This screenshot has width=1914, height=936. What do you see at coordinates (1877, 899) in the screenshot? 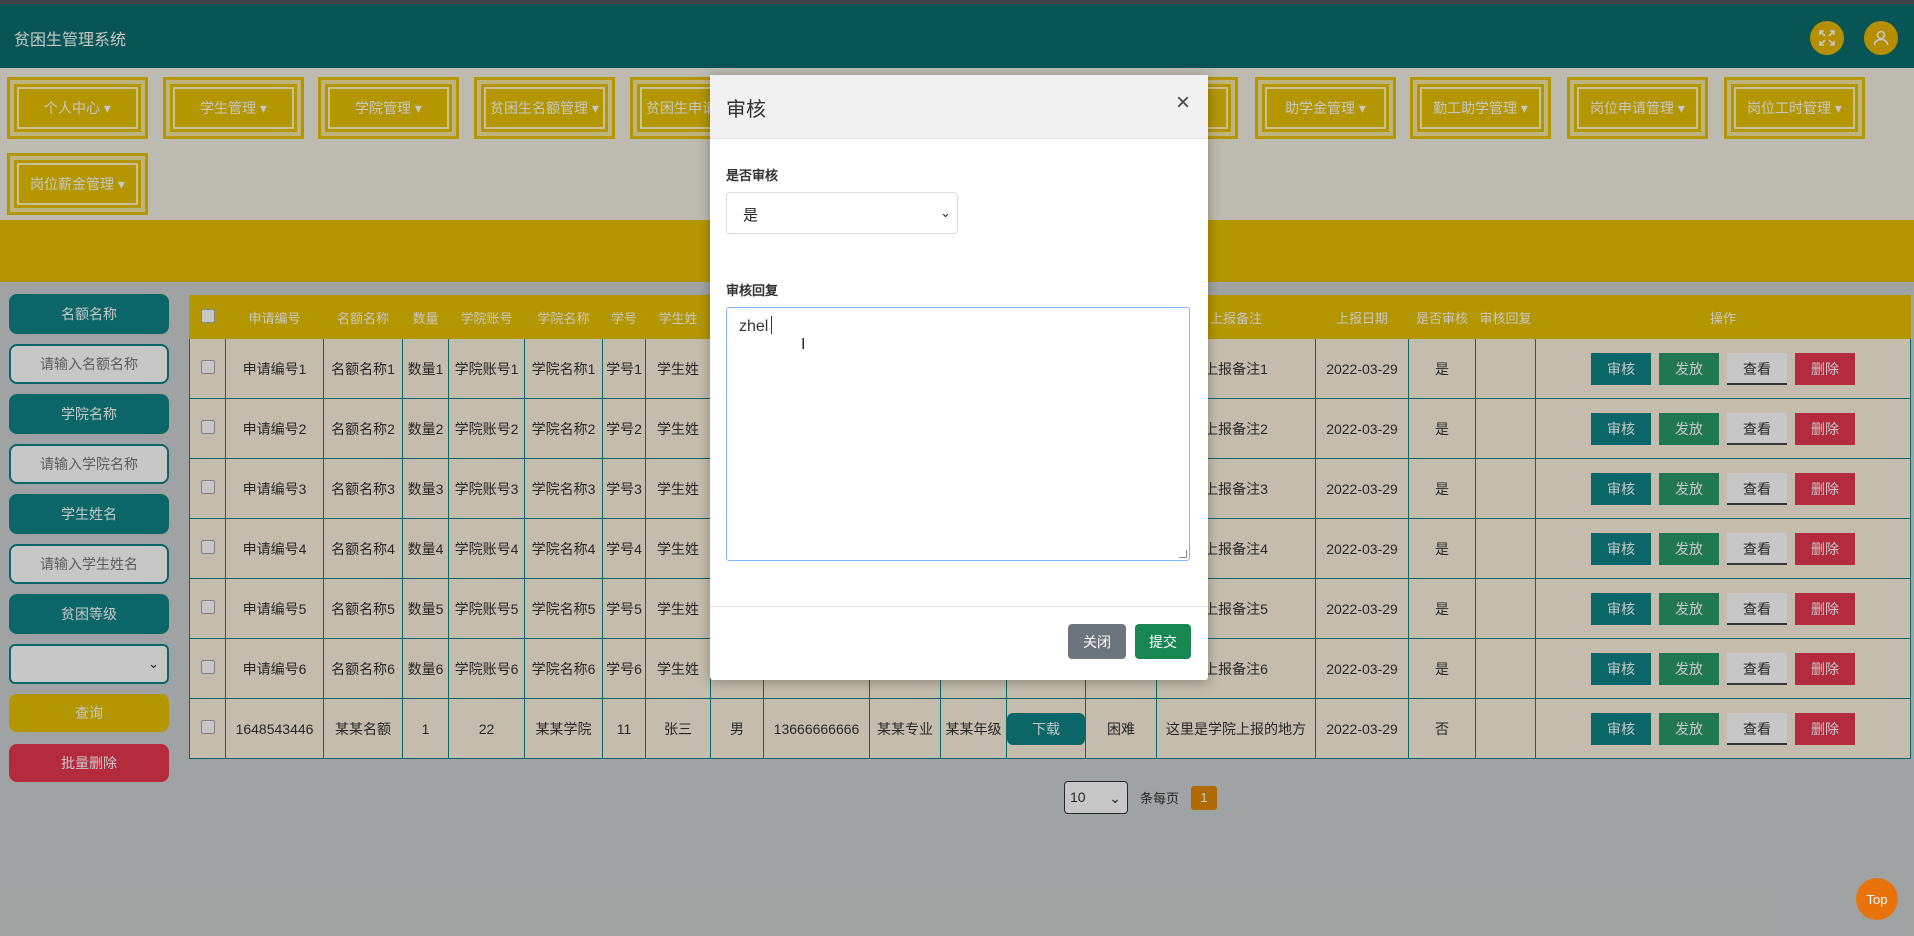
I see `back-to-top-button: Top` at bounding box center [1877, 899].